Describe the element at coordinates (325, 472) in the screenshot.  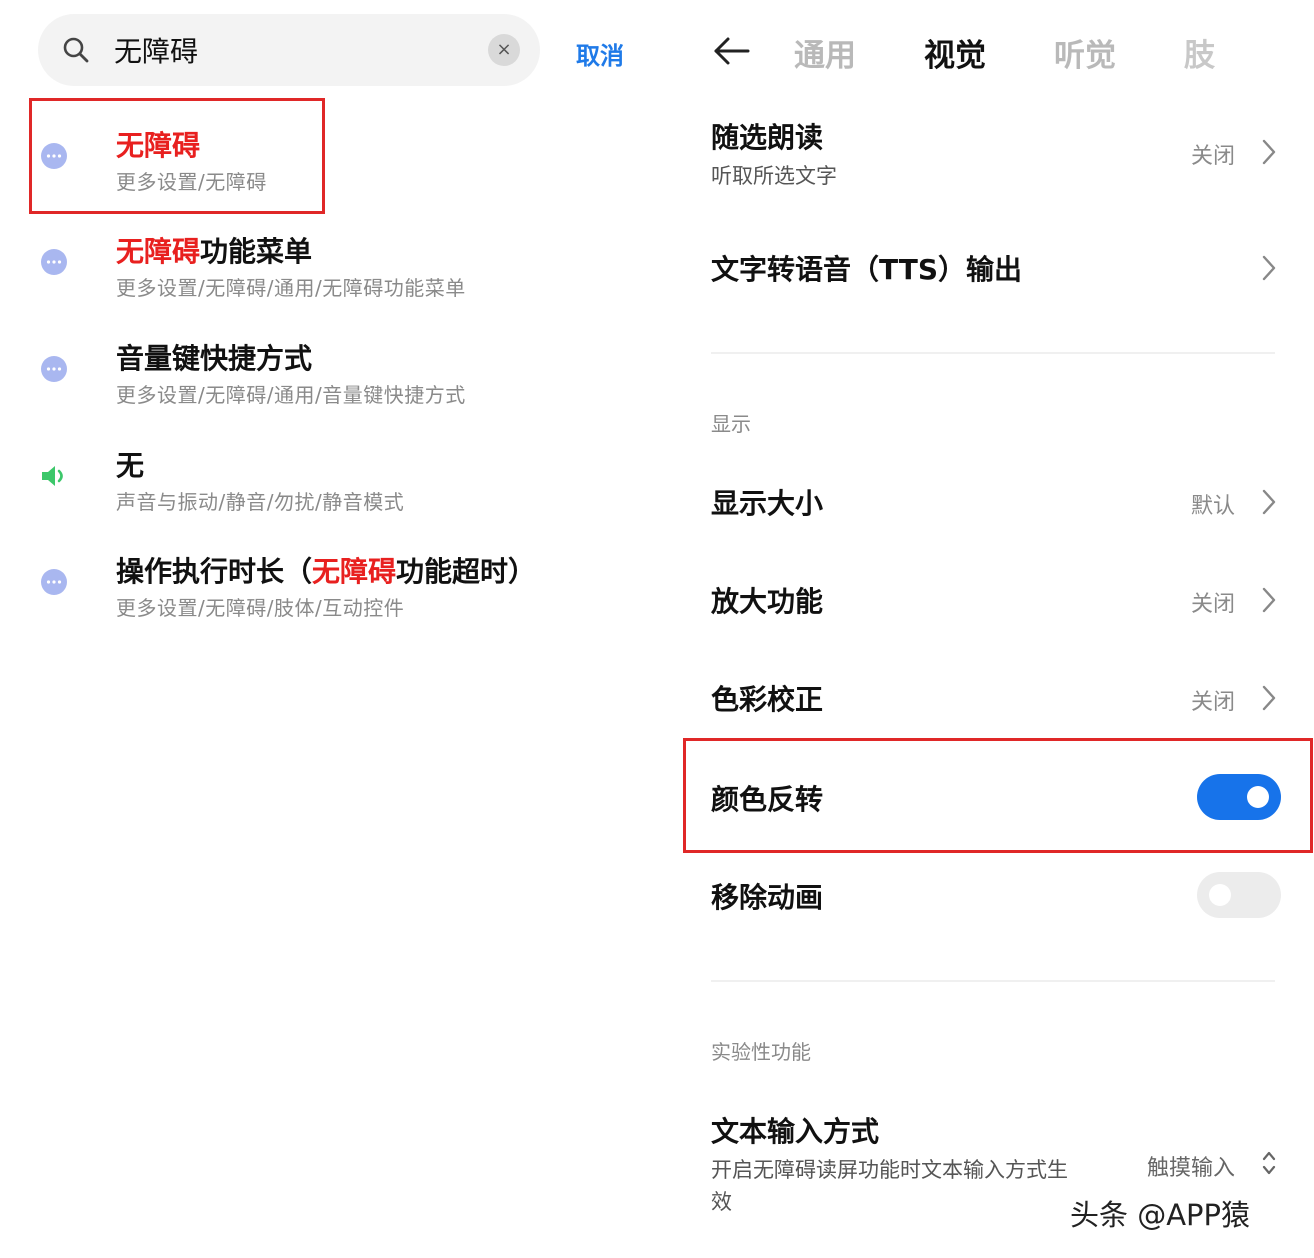
I see `search-result-item: 无 声音与振动/静音/勿扰/静音模式` at that location.